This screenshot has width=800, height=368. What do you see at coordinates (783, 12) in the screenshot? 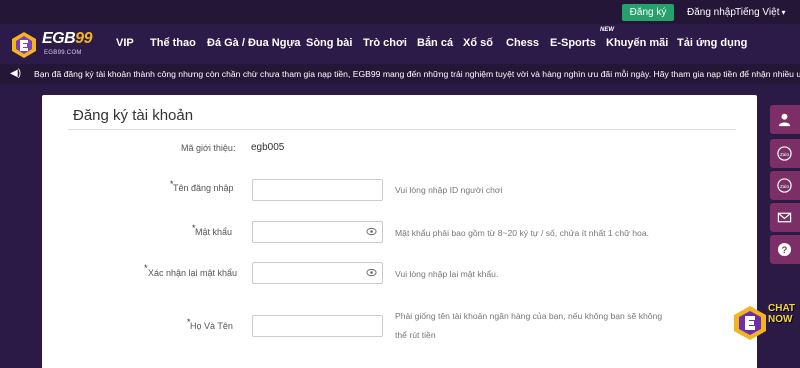
I see `chevron-down-icon: ▾` at bounding box center [783, 12].